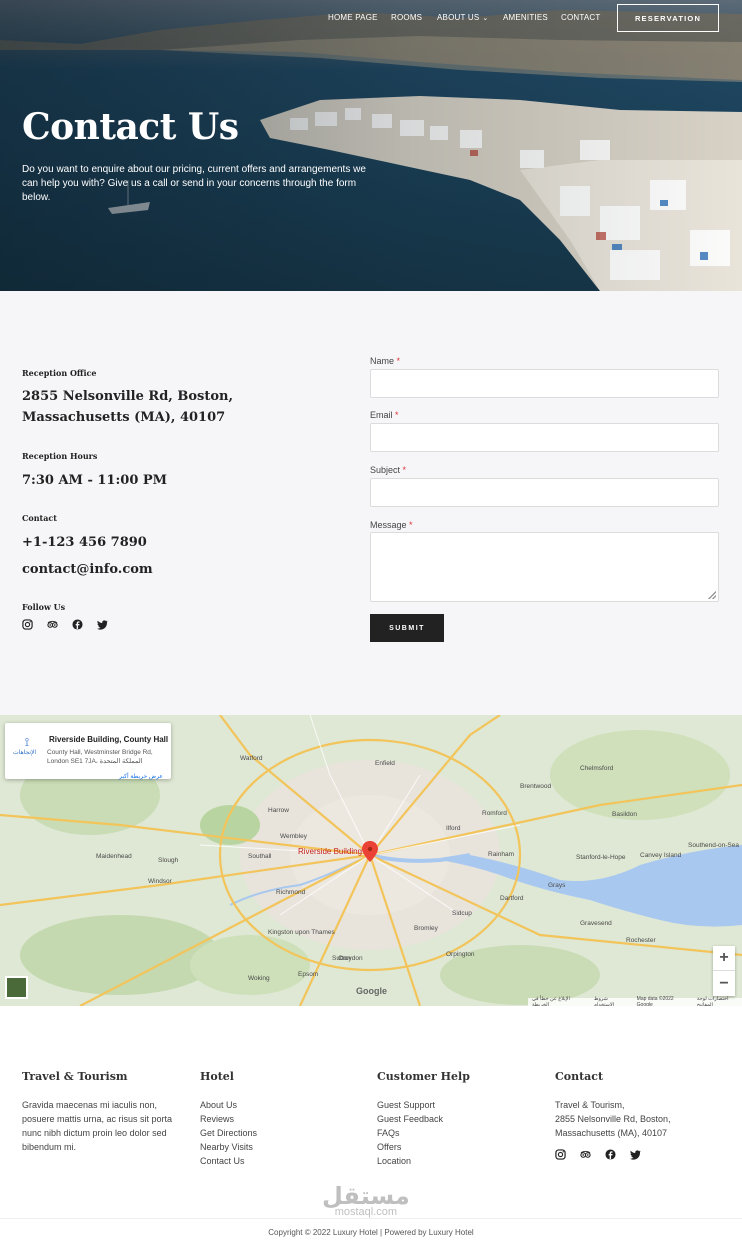  What do you see at coordinates (544, 492) in the screenshot?
I see `subject-field` at bounding box center [544, 492].